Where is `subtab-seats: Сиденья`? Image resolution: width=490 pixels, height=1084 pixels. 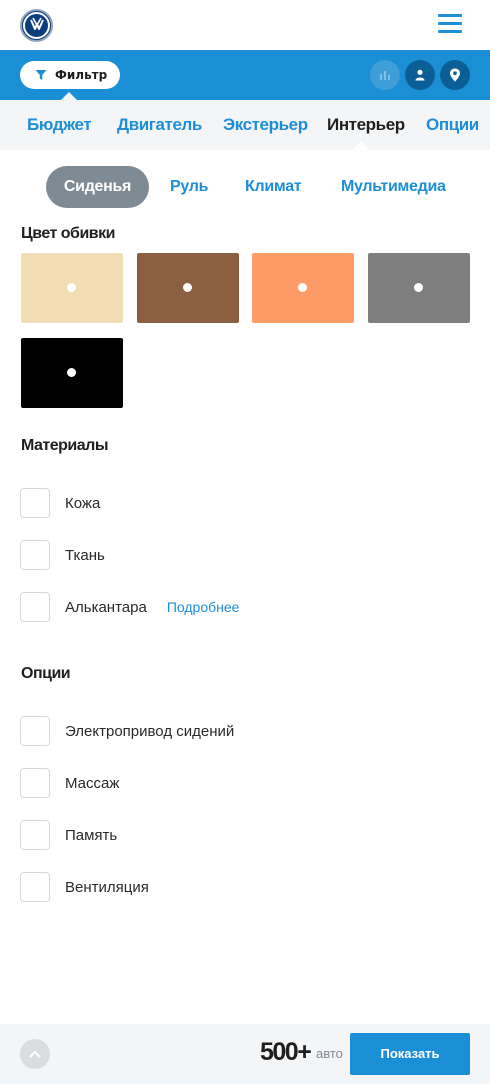
subtab-seats: Сиденья is located at coordinates (97, 187).